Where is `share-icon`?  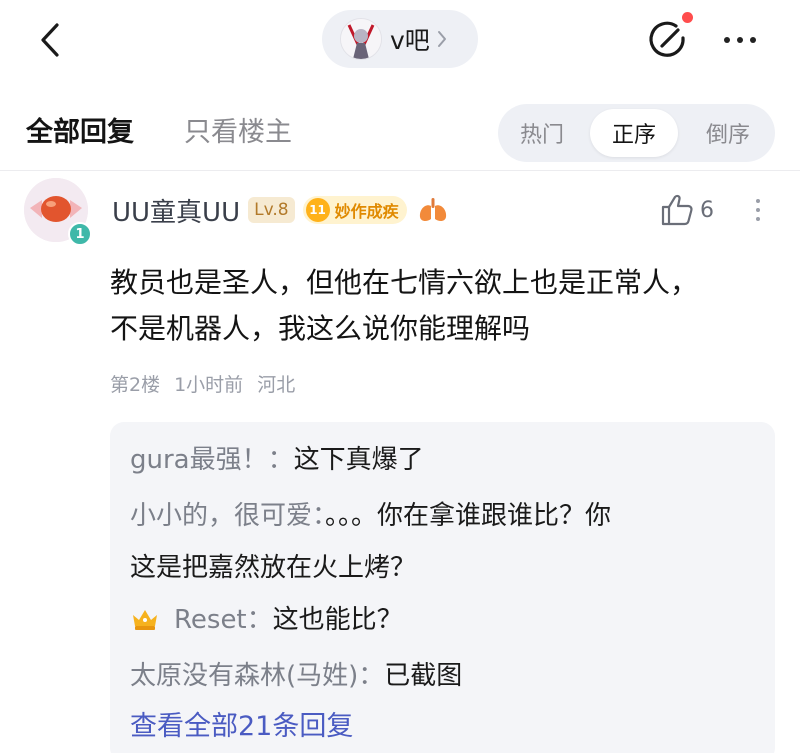 share-icon is located at coordinates (667, 41).